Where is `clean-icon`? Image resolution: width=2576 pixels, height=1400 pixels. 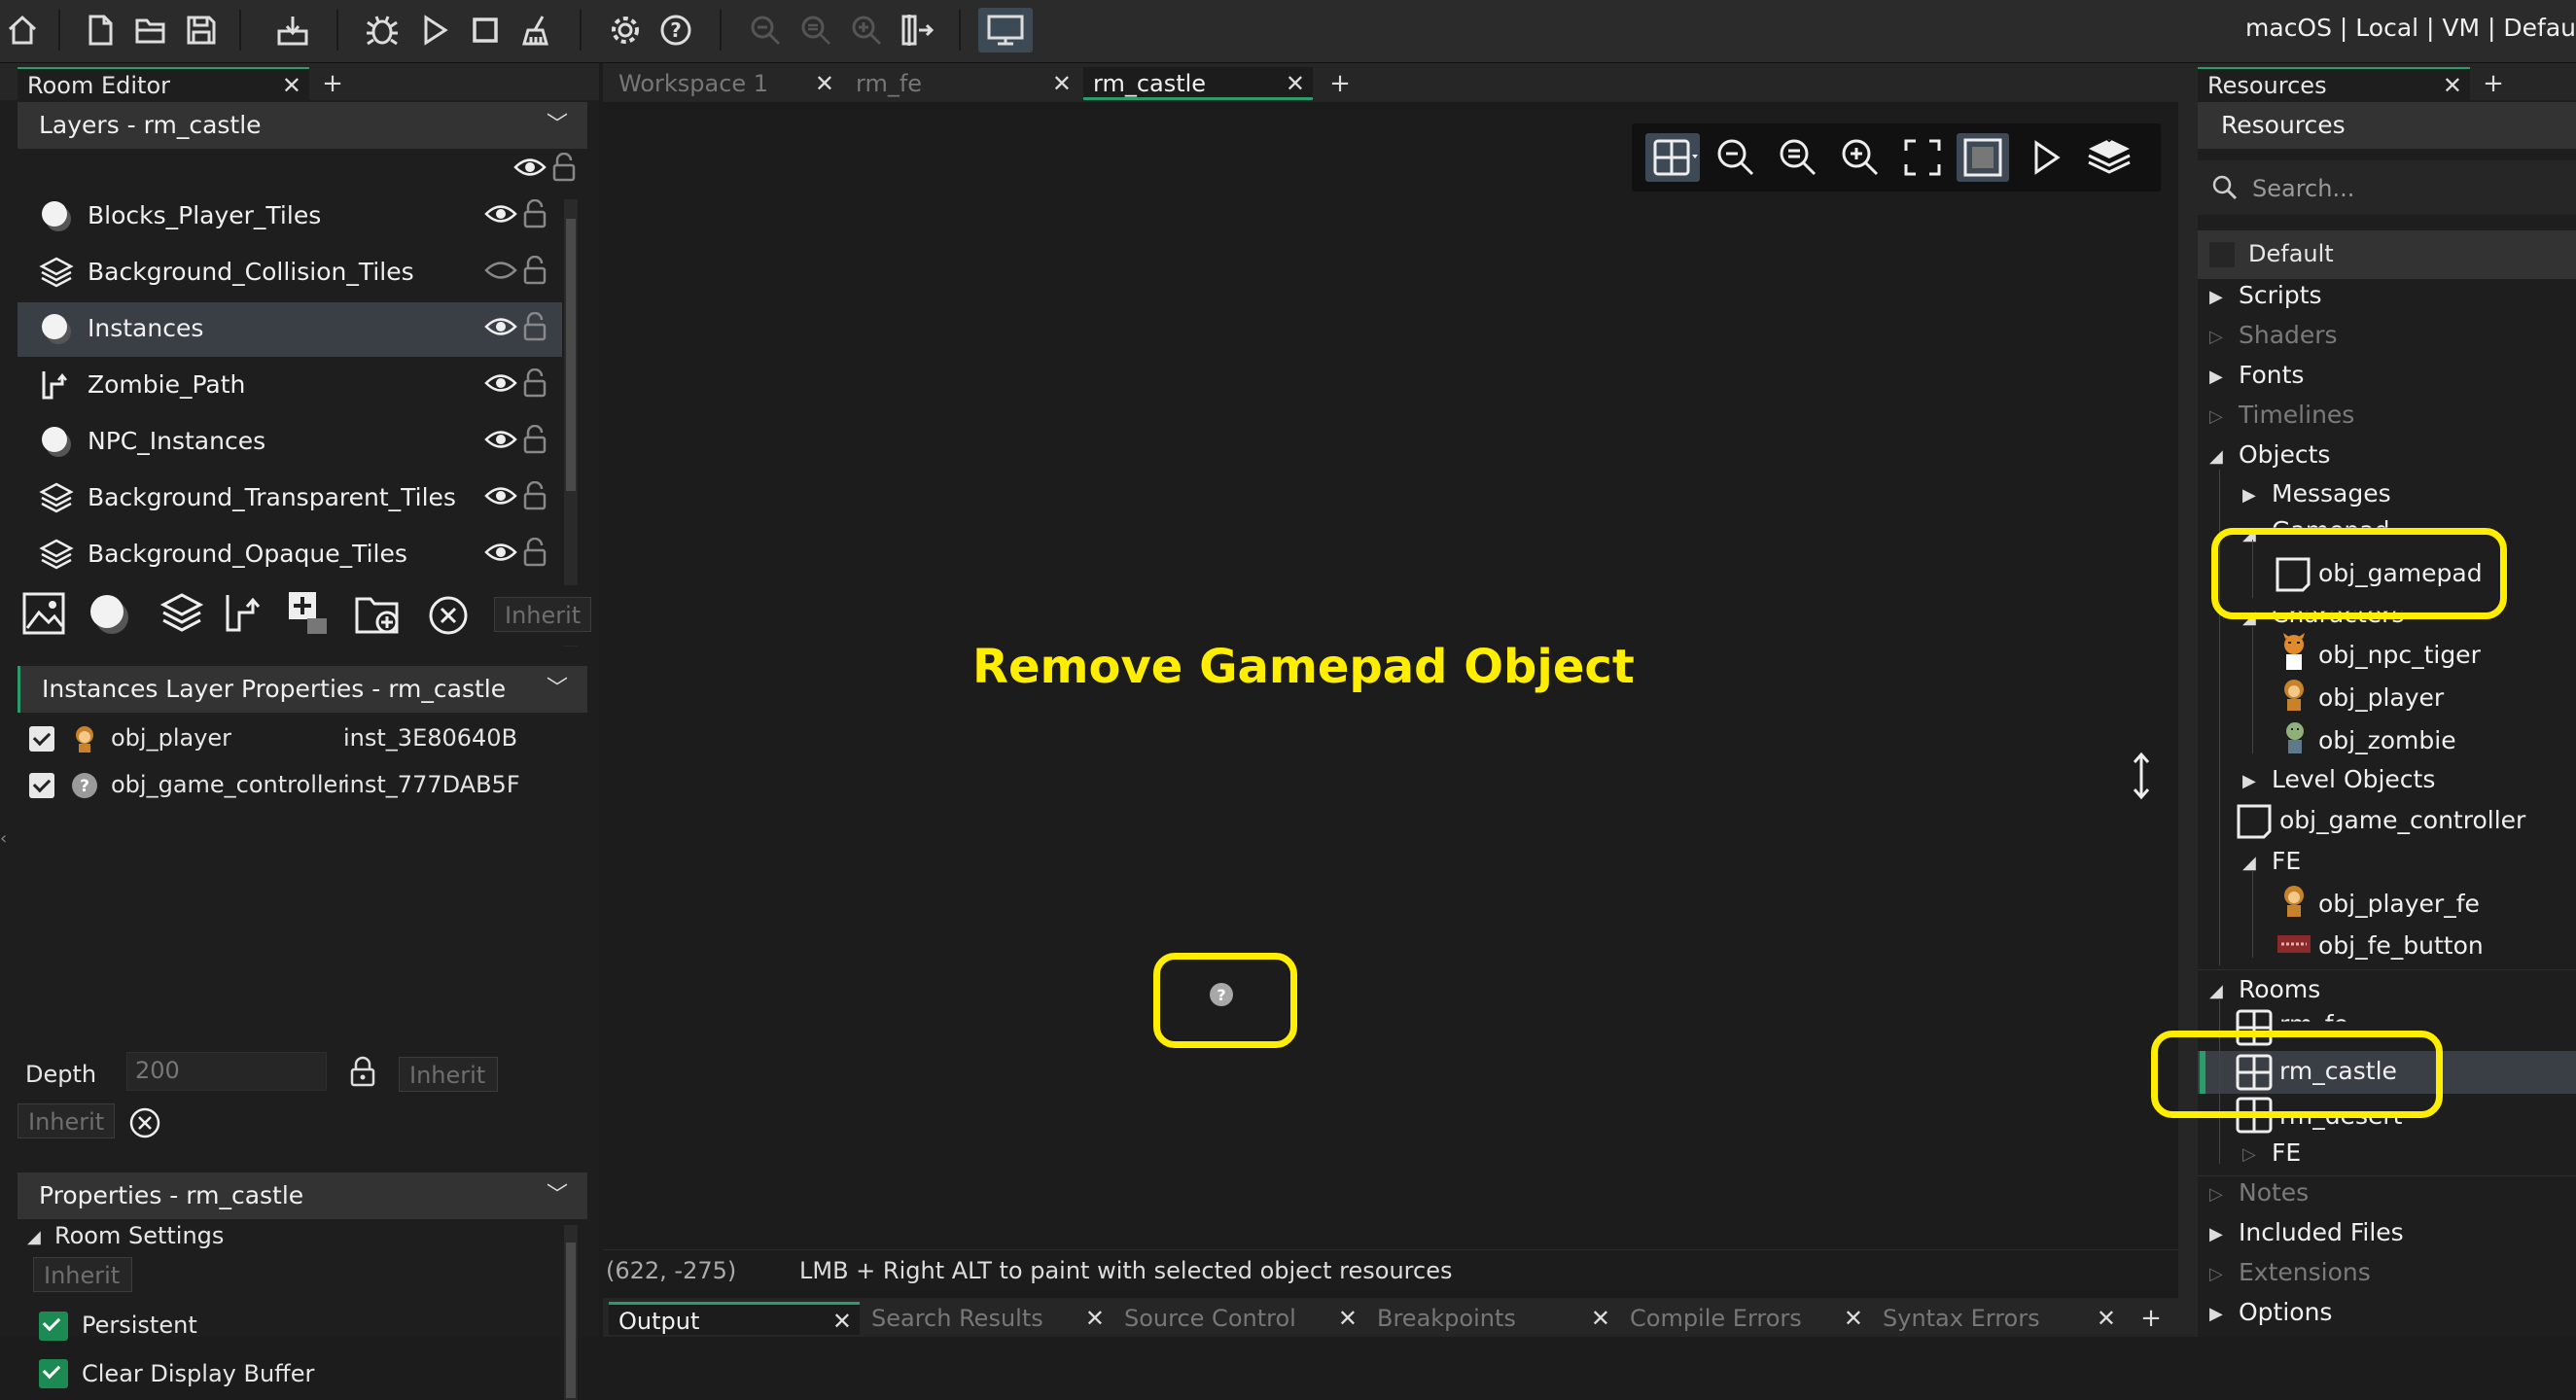 clean-icon is located at coordinates (535, 30).